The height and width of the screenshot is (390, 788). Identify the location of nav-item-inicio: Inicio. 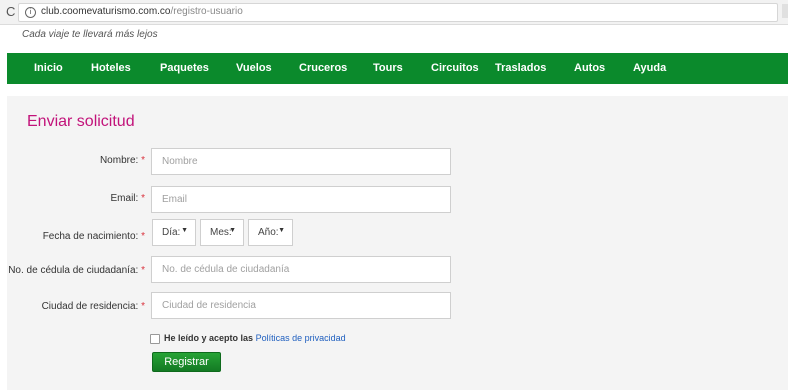
(48, 68).